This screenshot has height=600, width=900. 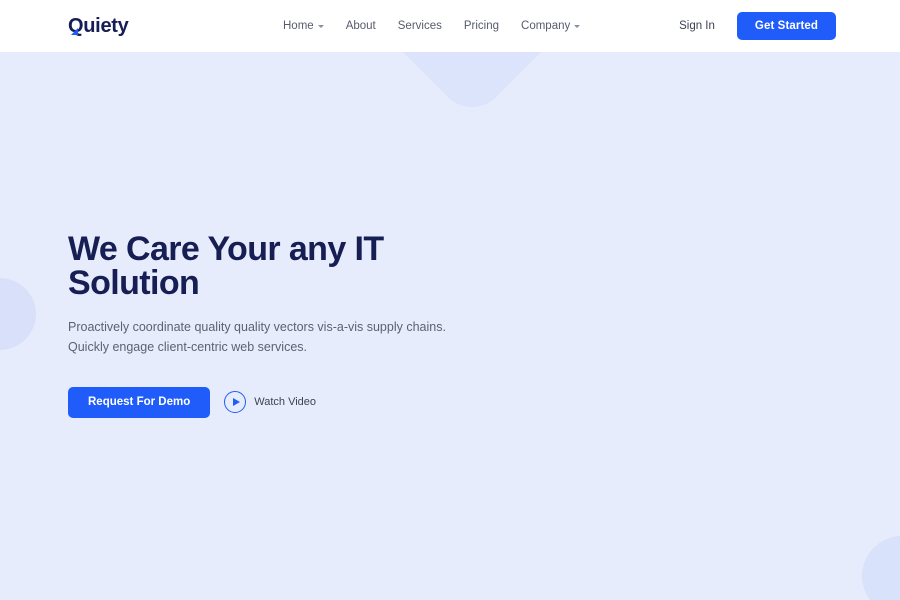 I want to click on nav-item-pricing: Pricing, so click(x=481, y=26).